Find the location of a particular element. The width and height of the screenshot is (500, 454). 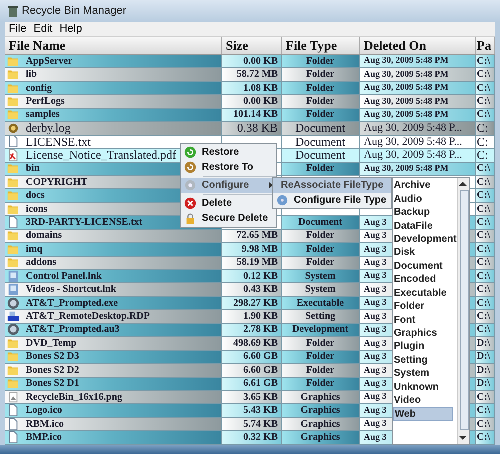

file-name: derby.log is located at coordinates (48, 128).